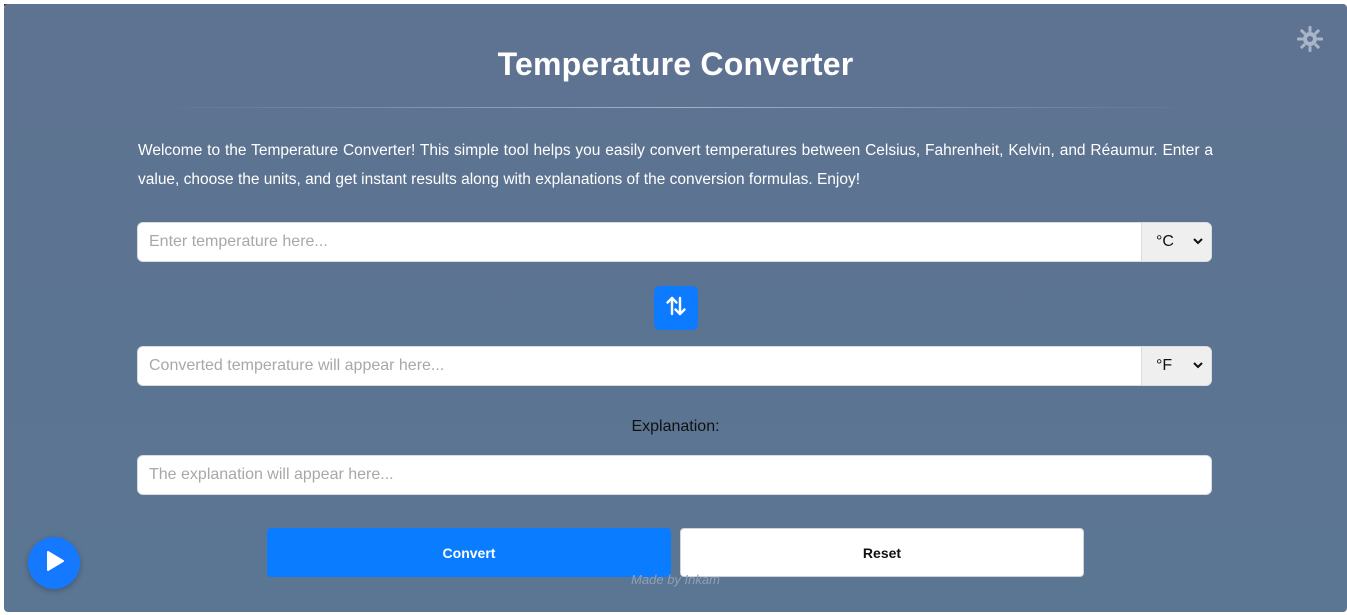 This screenshot has height=615, width=1347. What do you see at coordinates (675, 426) in the screenshot?
I see `explanation-label: Explanation:` at bounding box center [675, 426].